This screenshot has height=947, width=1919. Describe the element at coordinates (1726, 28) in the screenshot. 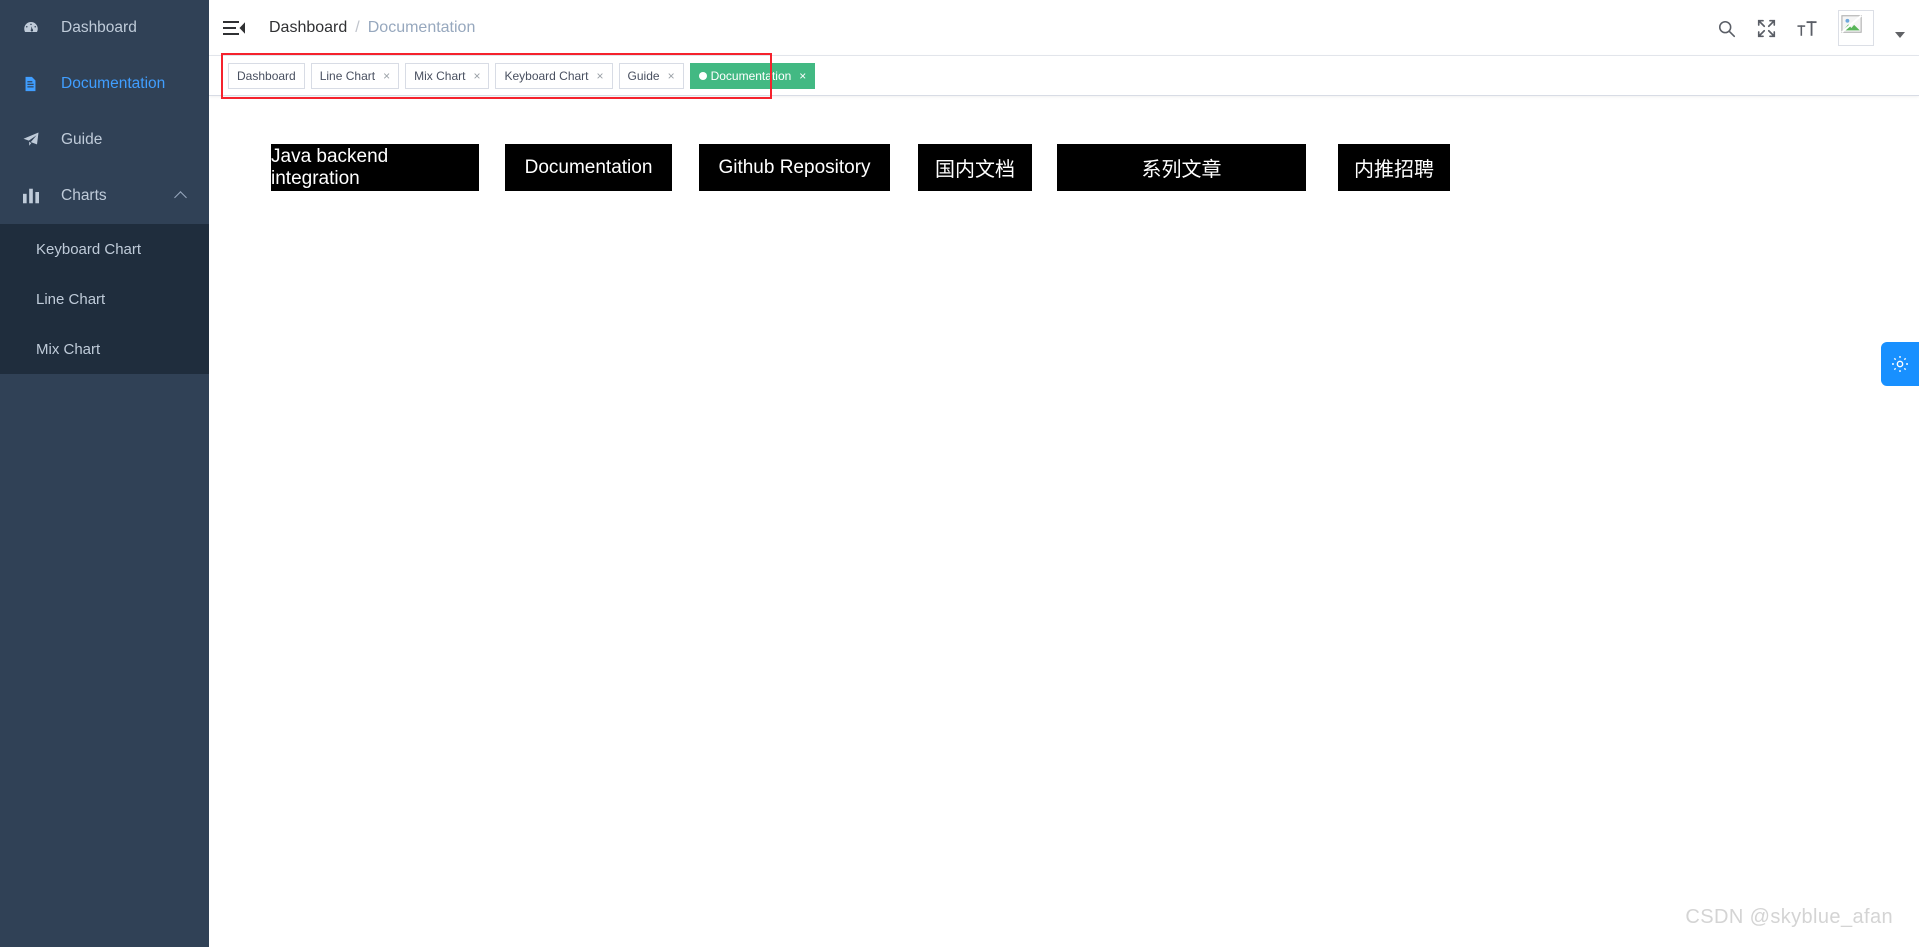

I see `search-icon` at that location.